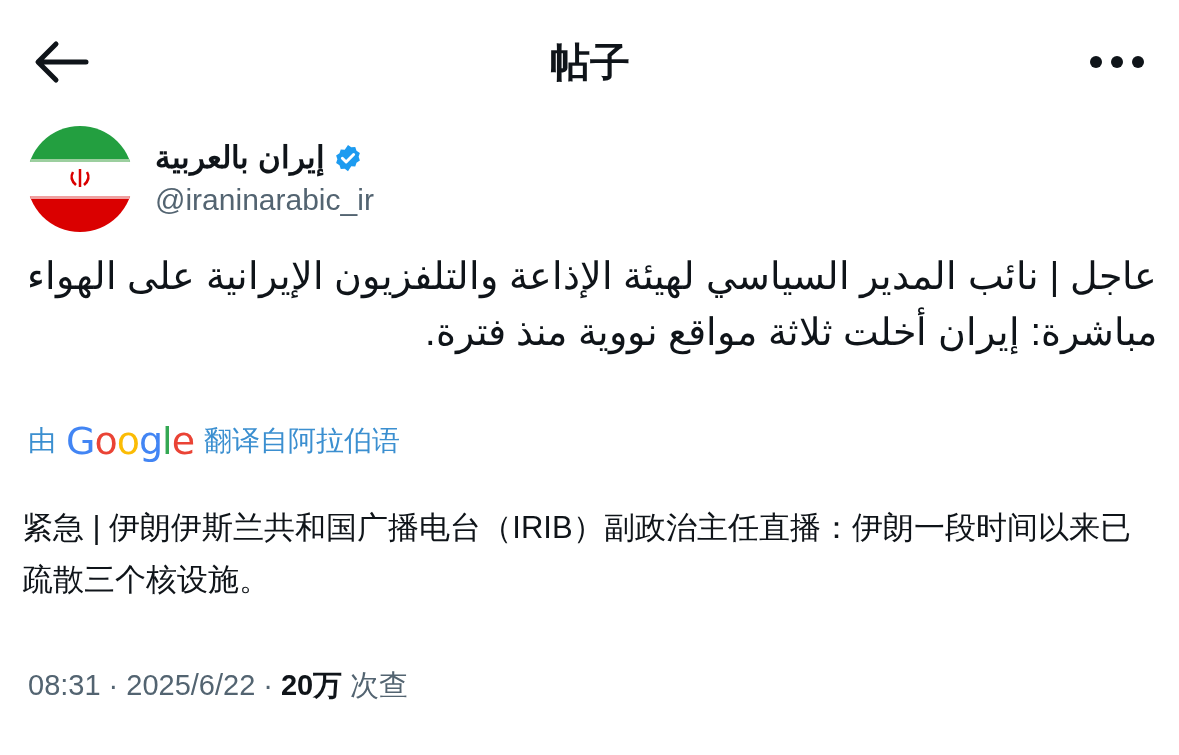 This screenshot has height=755, width=1179. Describe the element at coordinates (591, 305) in the screenshot. I see `post-text: عاجل | نائب المدير السياسي لهيئة الإذاعة والتلفزيون الإيرانية على الهواء مباشرة: إيران أخلت ثلاثة مواقع نووية منذ فترة.` at that location.